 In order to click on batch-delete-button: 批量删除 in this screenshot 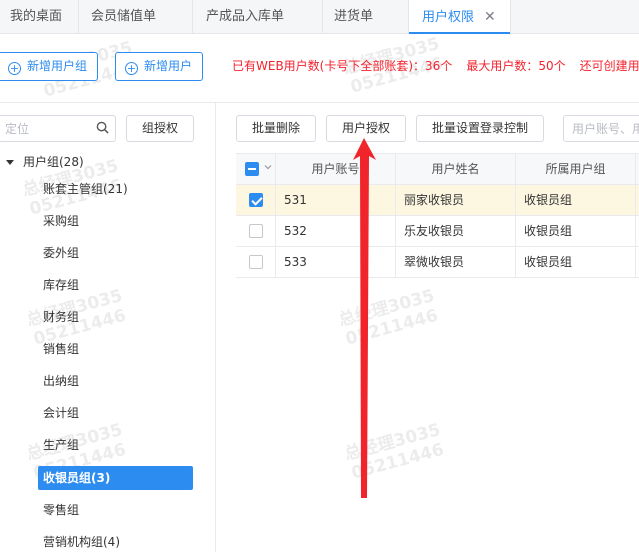, I will do `click(276, 128)`.